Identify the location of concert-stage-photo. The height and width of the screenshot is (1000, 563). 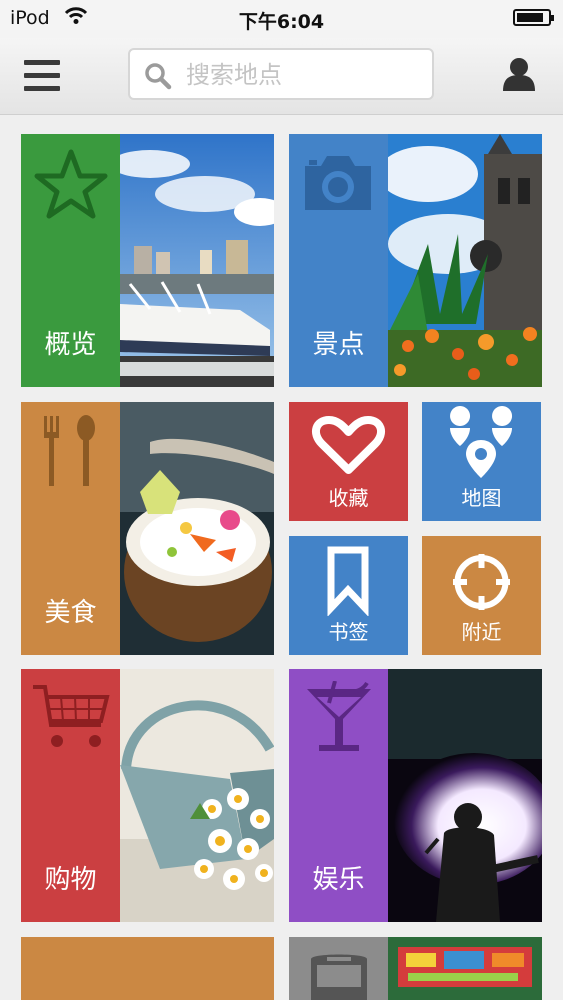
(465, 795).